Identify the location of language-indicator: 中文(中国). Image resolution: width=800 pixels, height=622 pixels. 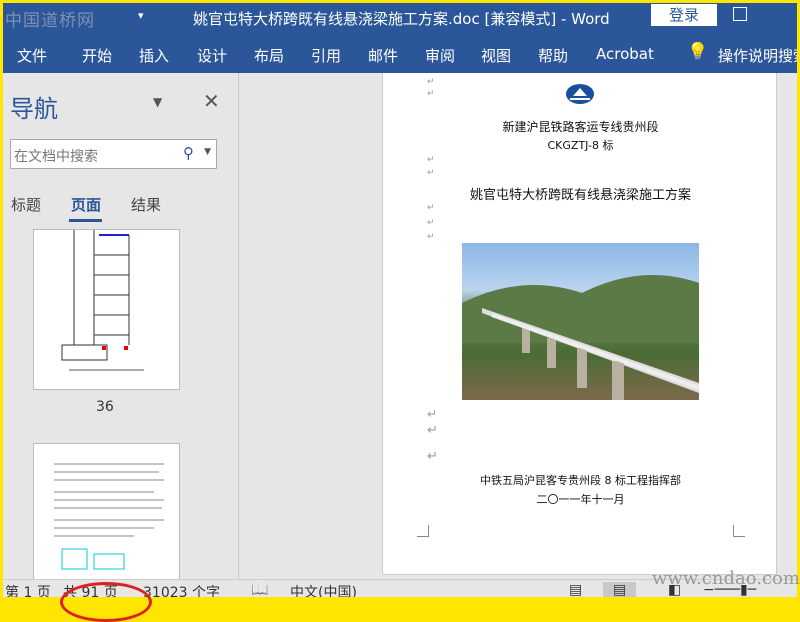
(323, 589).